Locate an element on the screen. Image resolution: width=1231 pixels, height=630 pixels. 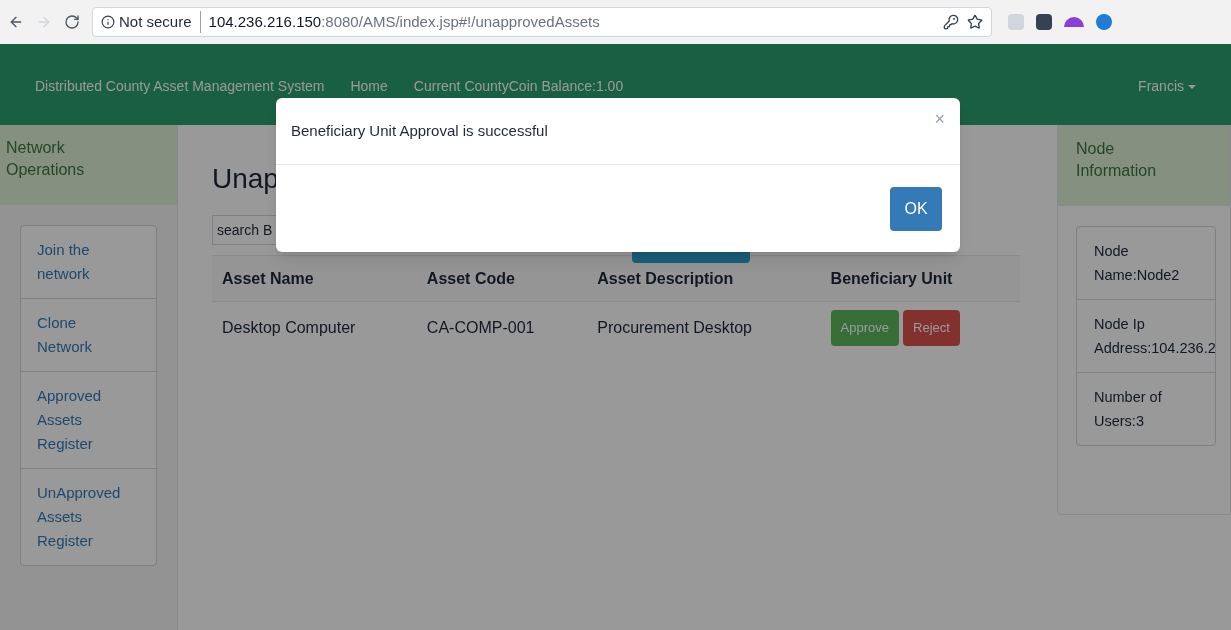
security-label: Not secure is located at coordinates (160, 22).